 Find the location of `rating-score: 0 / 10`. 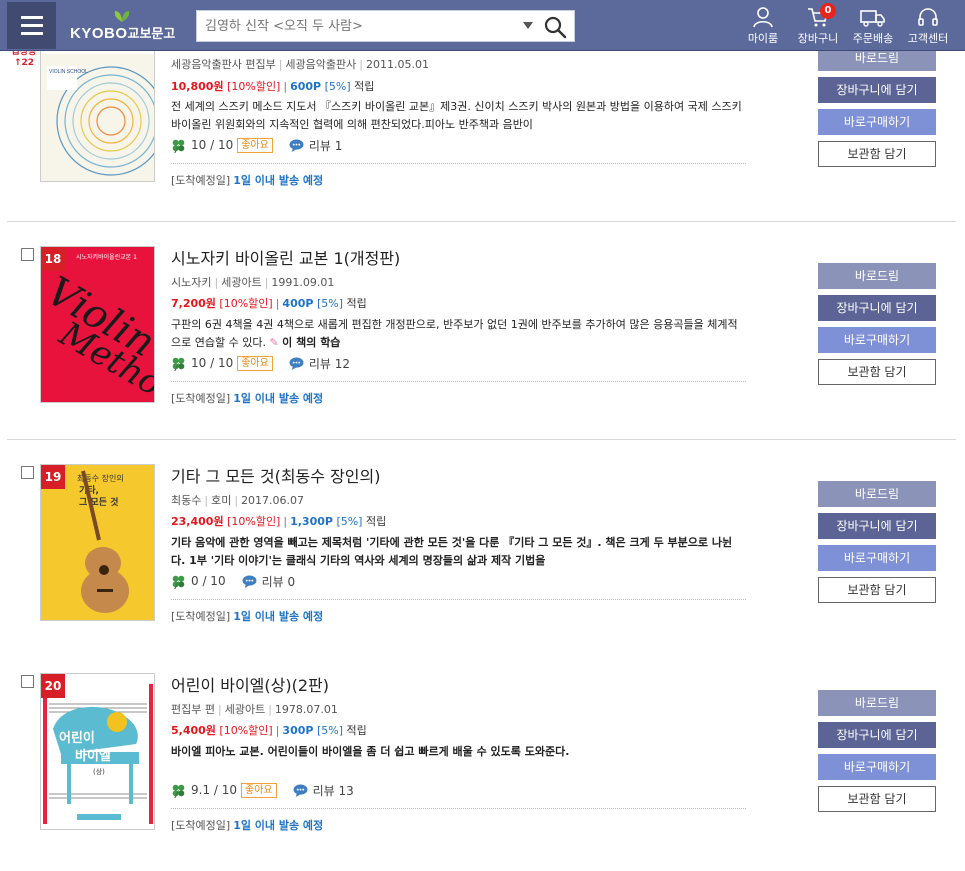

rating-score: 0 / 10 is located at coordinates (208, 581).